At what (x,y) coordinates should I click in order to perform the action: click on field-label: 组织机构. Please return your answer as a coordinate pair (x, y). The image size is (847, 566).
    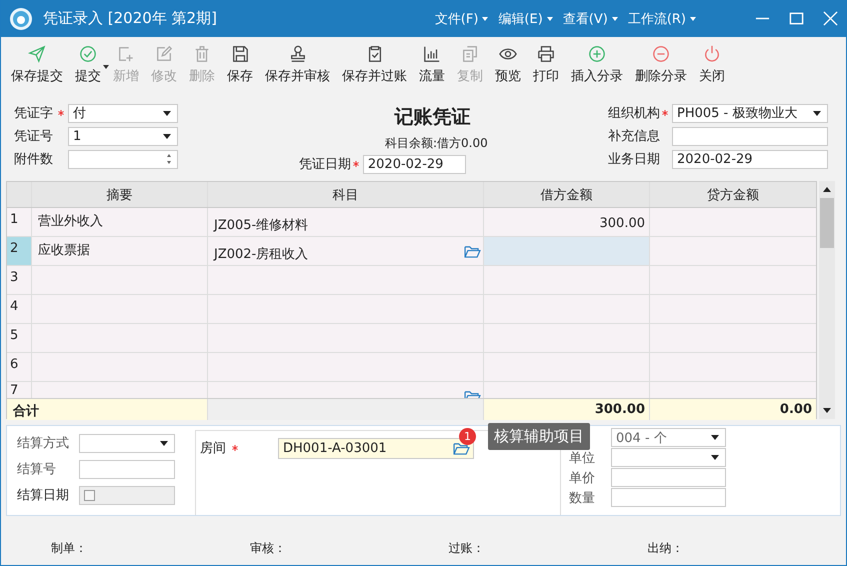
    Looking at the image, I should click on (634, 113).